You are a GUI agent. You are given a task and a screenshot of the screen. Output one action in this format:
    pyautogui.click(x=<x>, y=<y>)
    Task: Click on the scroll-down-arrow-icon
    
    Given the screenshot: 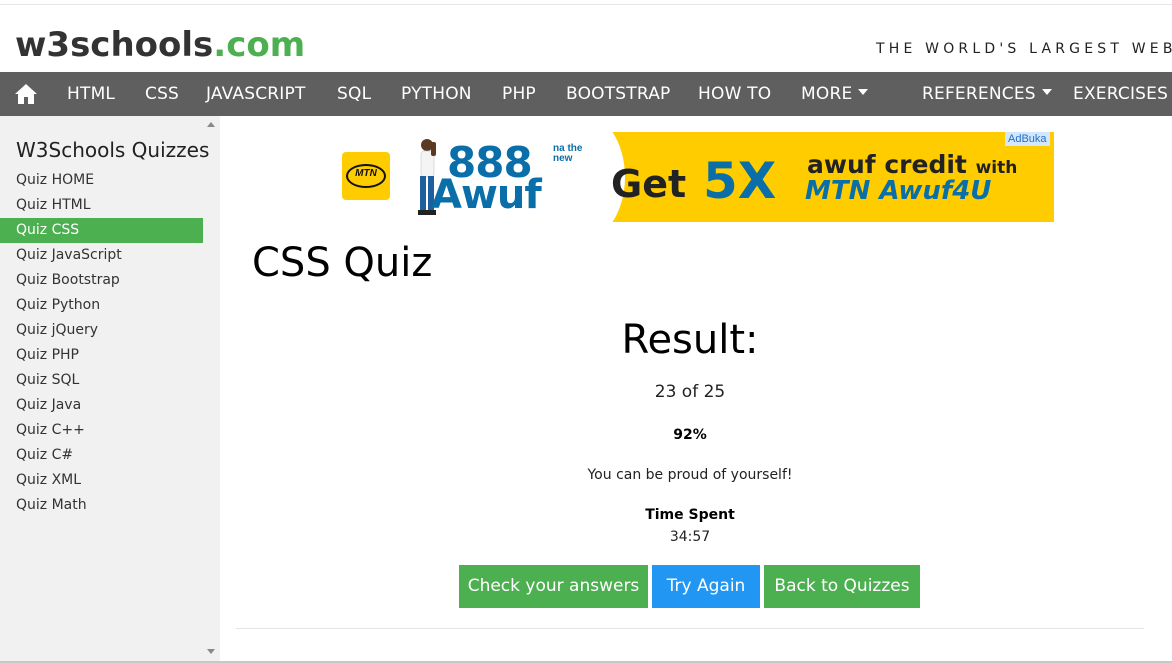 What is the action you would take?
    pyautogui.click(x=211, y=651)
    